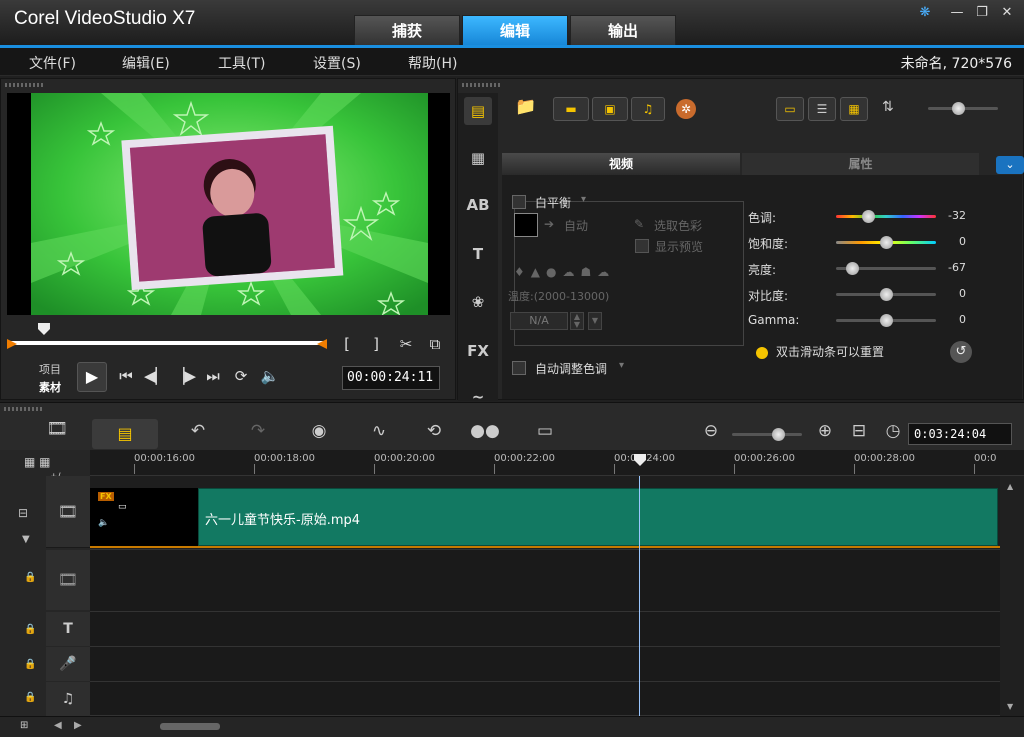  Describe the element at coordinates (888, 107) in the screenshot. I see `sort-icon: ⇅` at that location.